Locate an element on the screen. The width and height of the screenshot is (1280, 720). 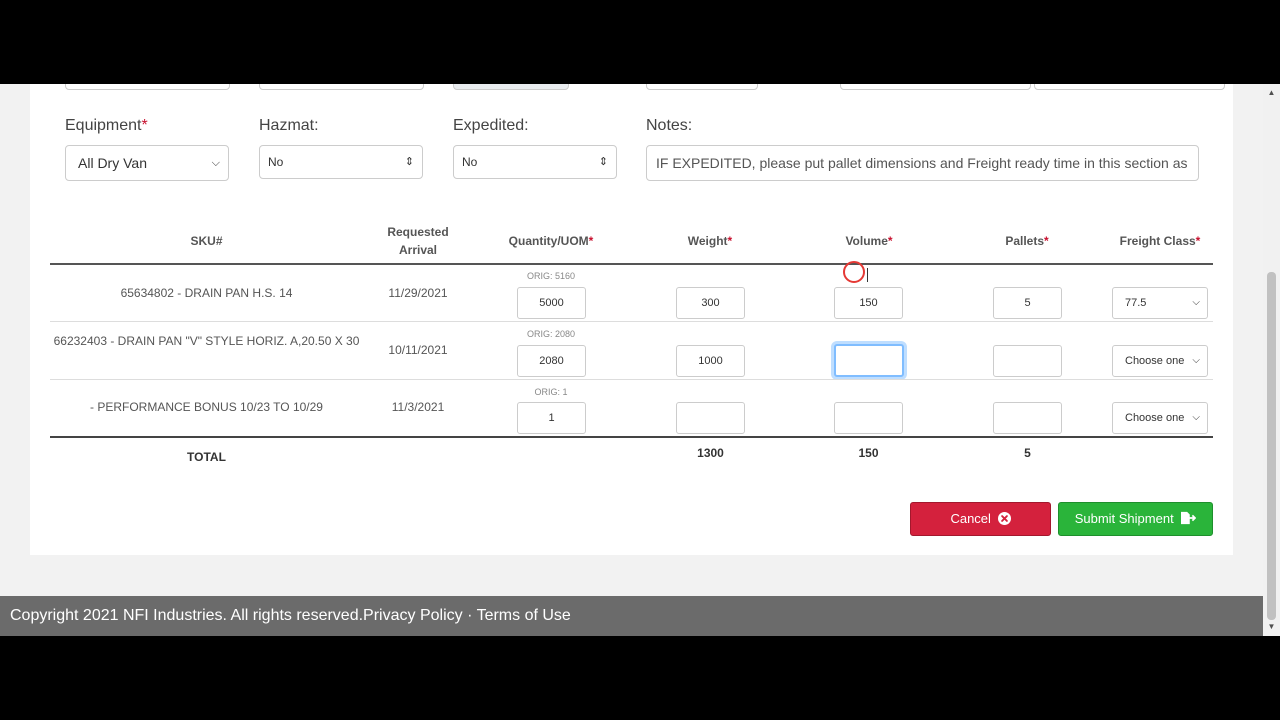
total-pallets: 5 is located at coordinates (1027, 453).